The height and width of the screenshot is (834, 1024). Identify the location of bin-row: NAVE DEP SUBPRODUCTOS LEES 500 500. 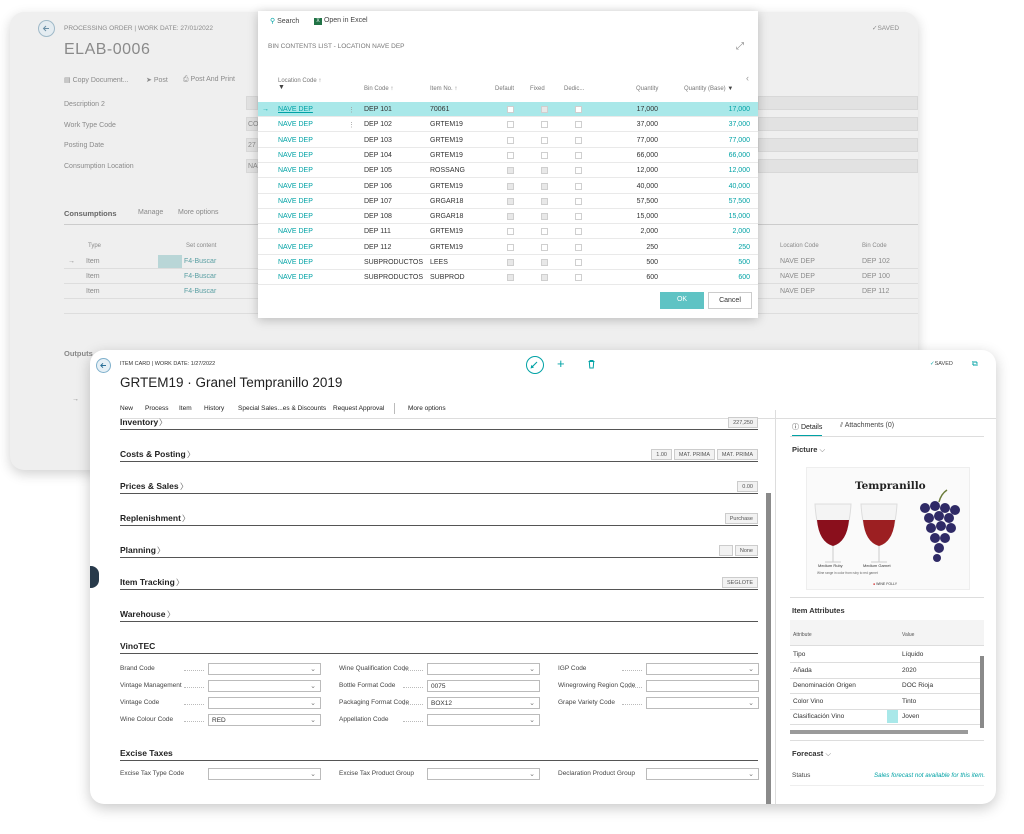
(508, 262).